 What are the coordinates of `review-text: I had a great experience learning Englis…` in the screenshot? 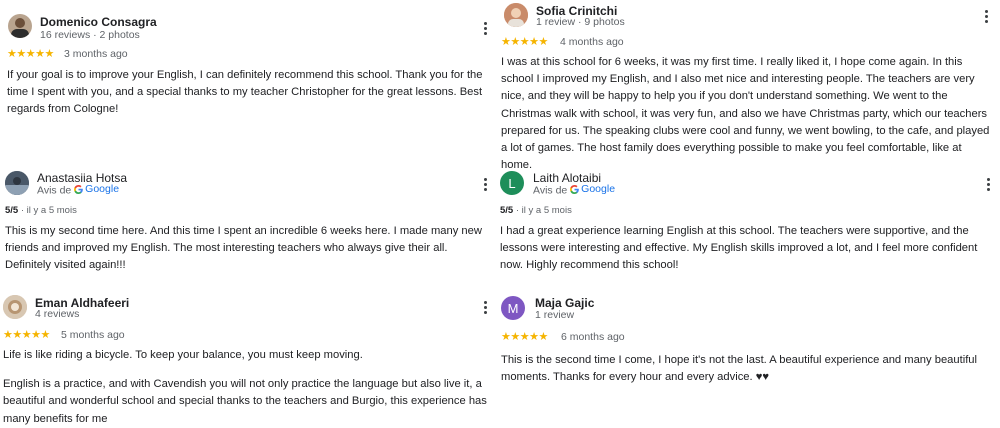 It's located at (739, 248).